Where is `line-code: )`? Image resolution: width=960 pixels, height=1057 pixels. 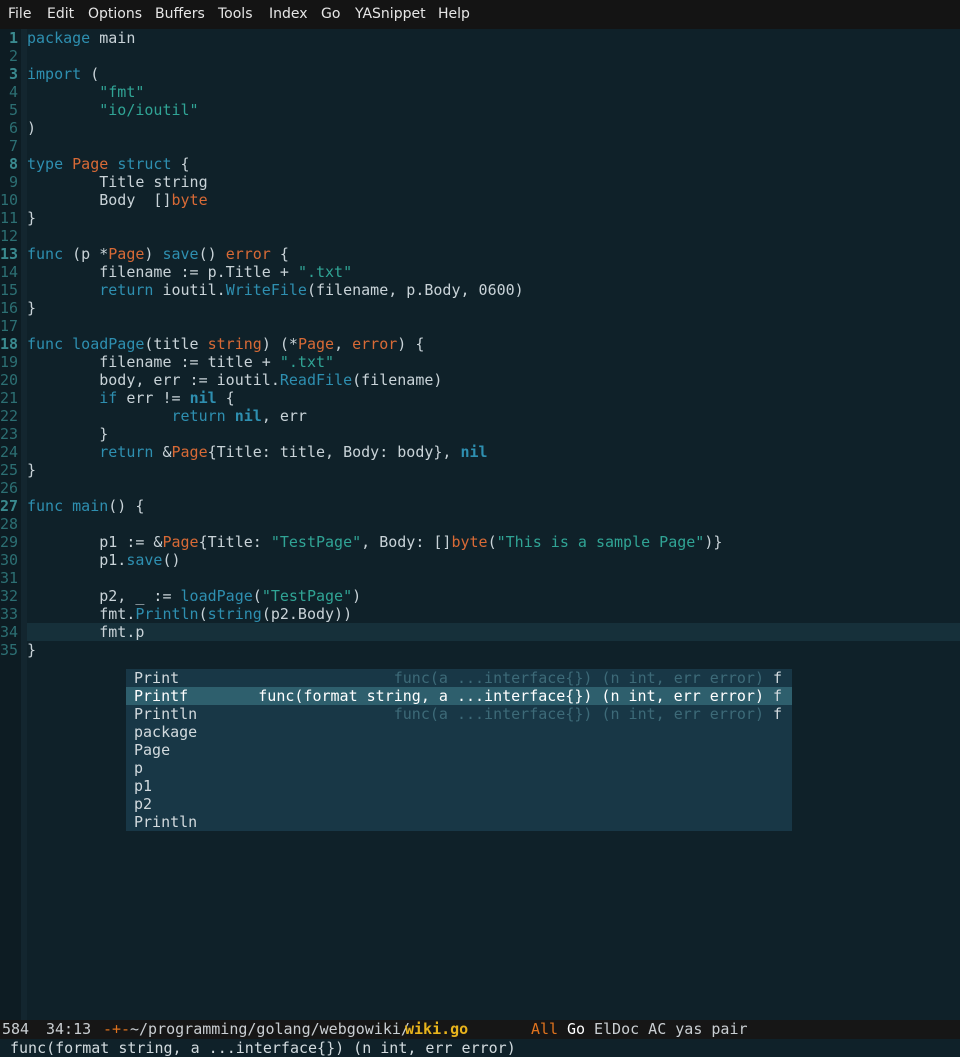 line-code: ) is located at coordinates (31, 128).